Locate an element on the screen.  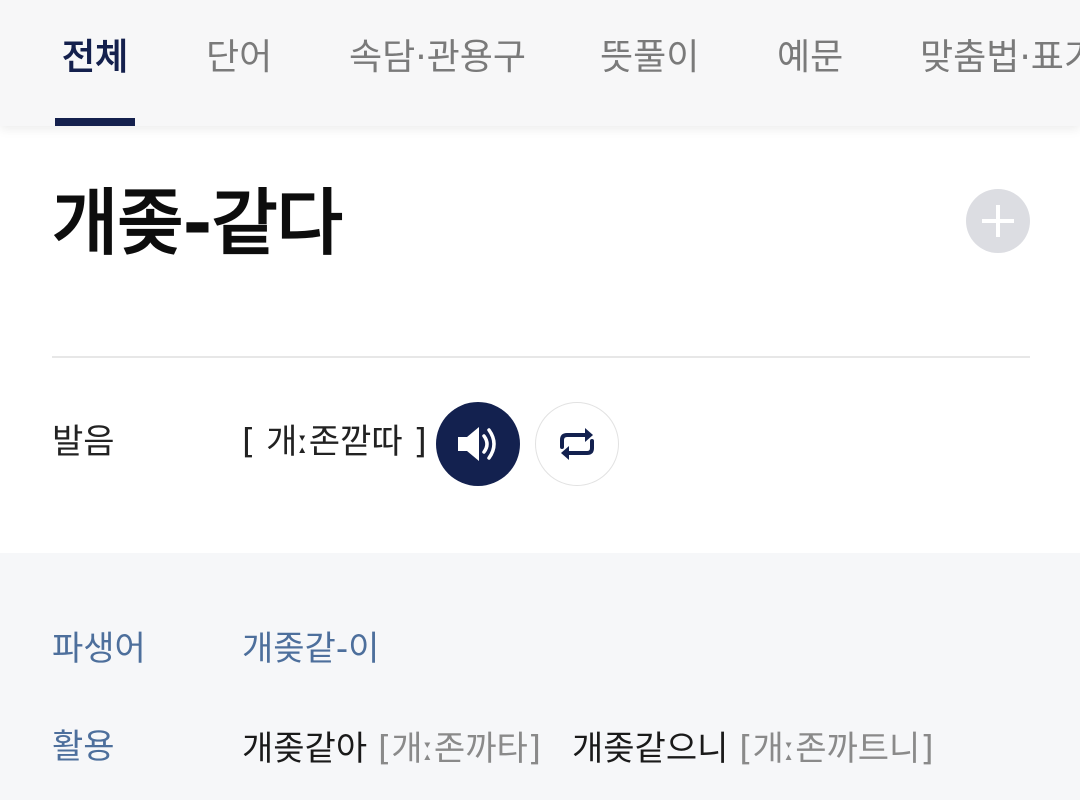
conjugation-form: 개좆같으니 is located at coordinates (650, 749).